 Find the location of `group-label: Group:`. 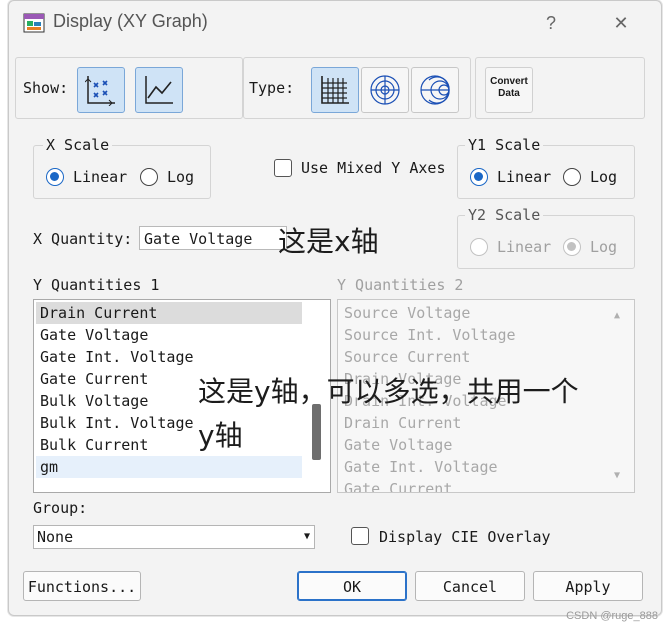

group-label: Group: is located at coordinates (60, 508).